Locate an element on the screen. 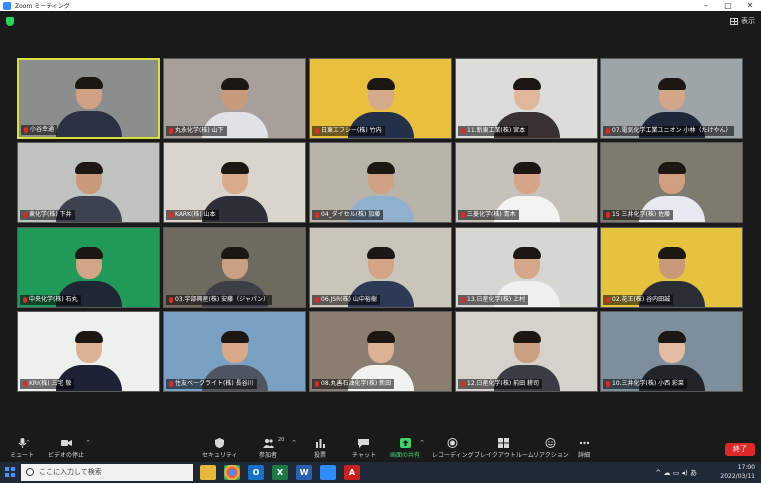  participant-tile: 中央化学(株) 石丸 is located at coordinates (88, 267).